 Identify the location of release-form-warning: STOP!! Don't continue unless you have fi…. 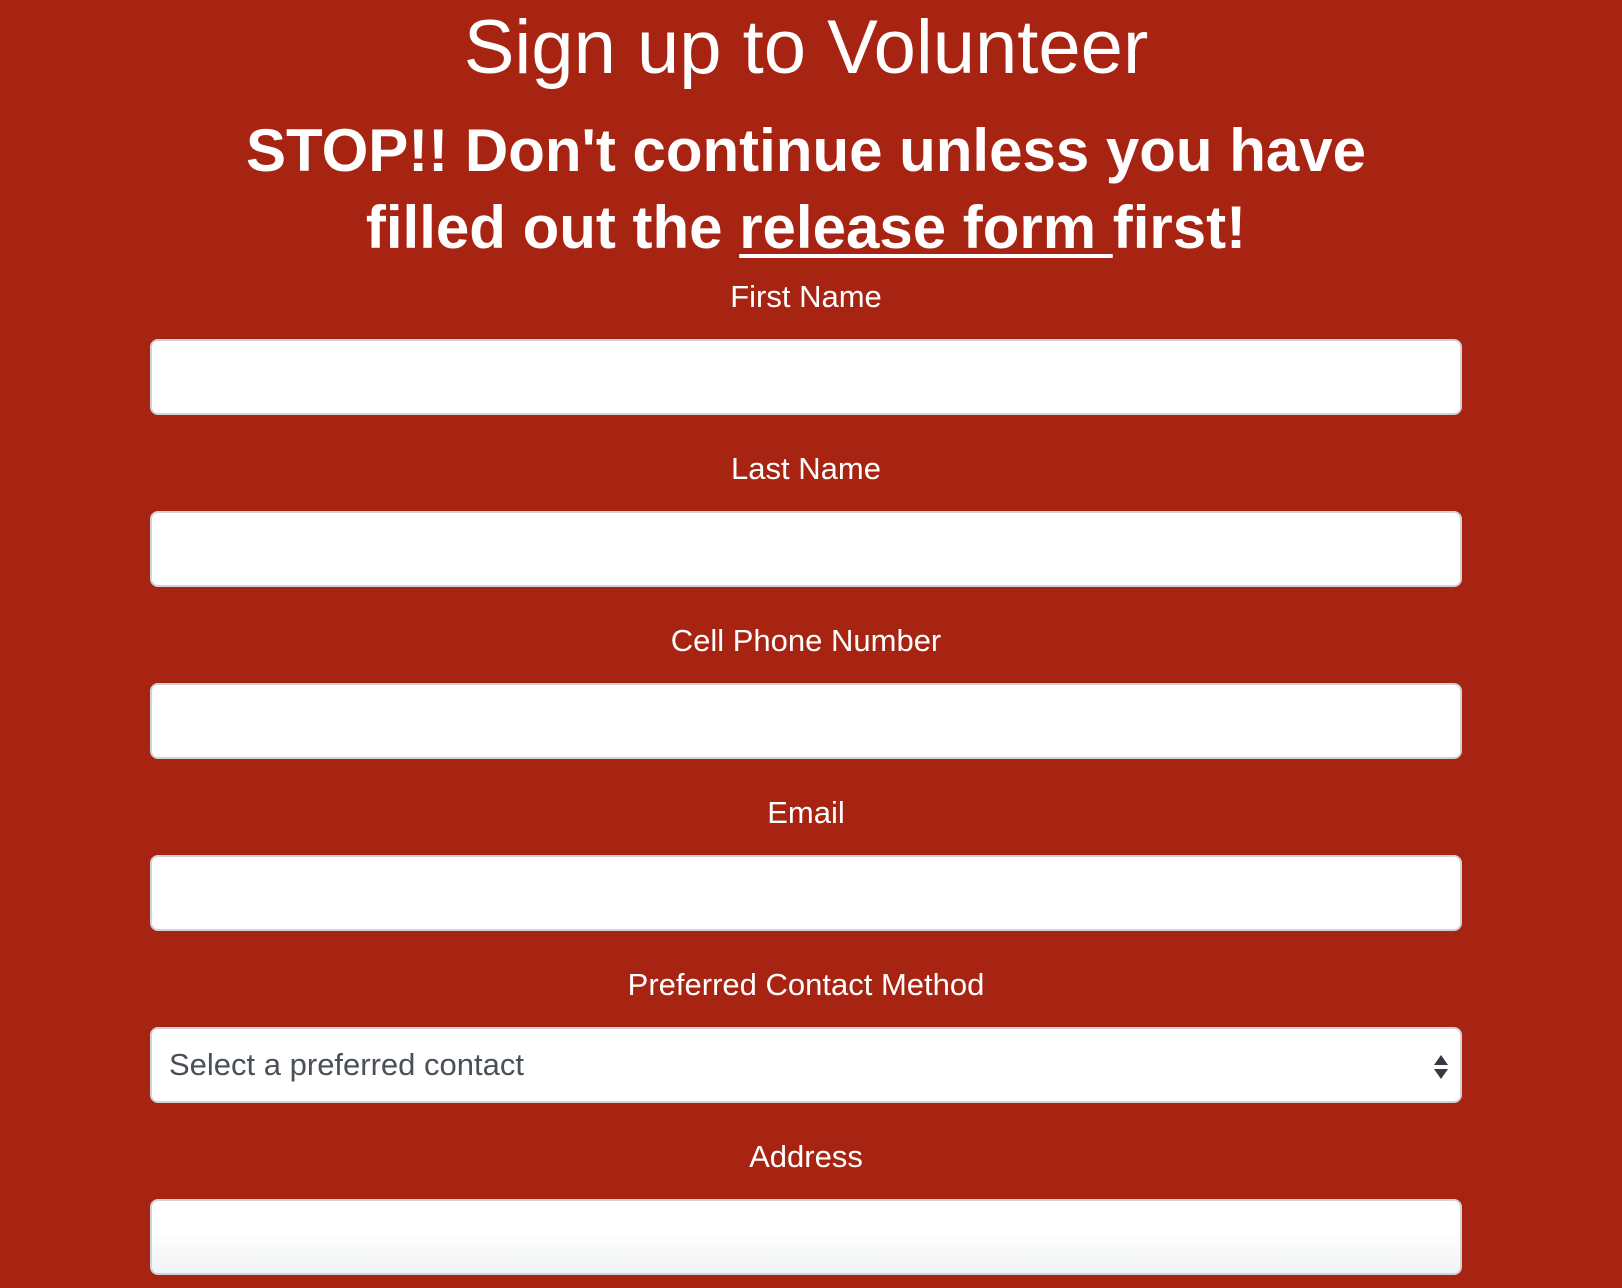
(806, 189).